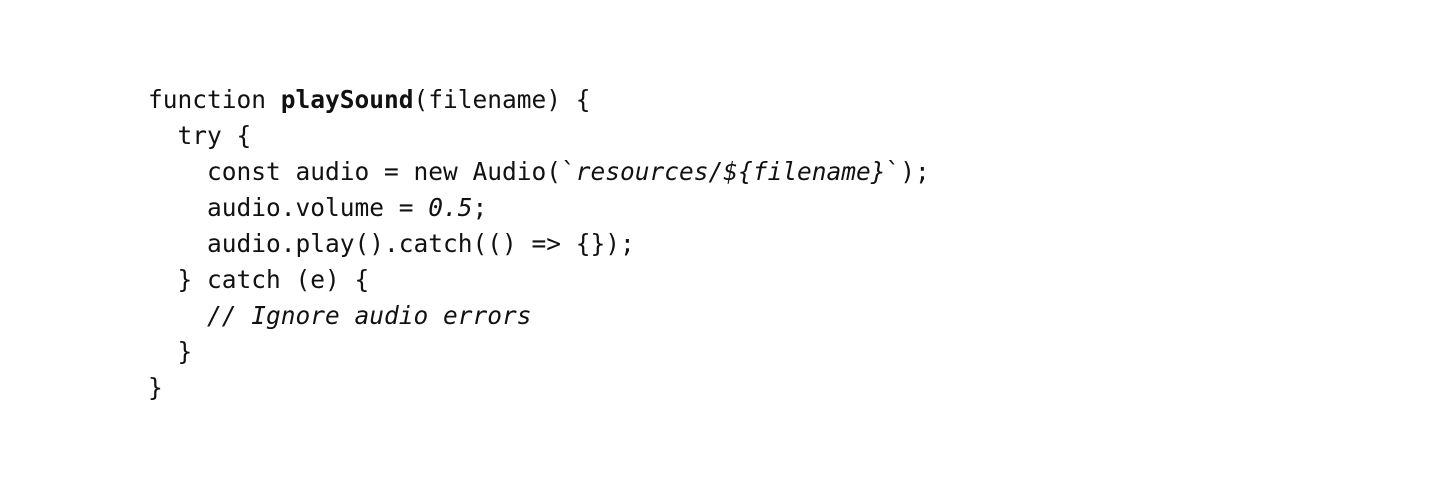  Describe the element at coordinates (539, 316) in the screenshot. I see `code-line-comment: // Ignore audio errors` at that location.